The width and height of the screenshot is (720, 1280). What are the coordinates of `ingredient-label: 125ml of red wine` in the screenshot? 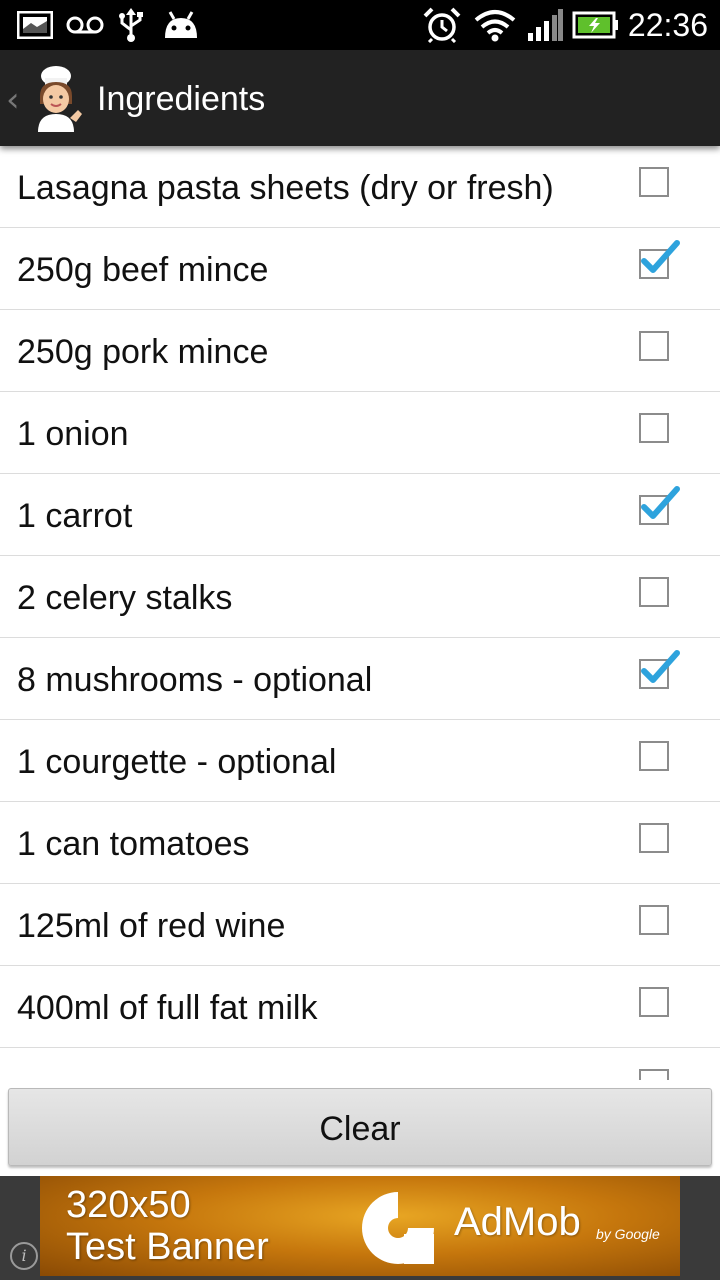 It's located at (151, 926).